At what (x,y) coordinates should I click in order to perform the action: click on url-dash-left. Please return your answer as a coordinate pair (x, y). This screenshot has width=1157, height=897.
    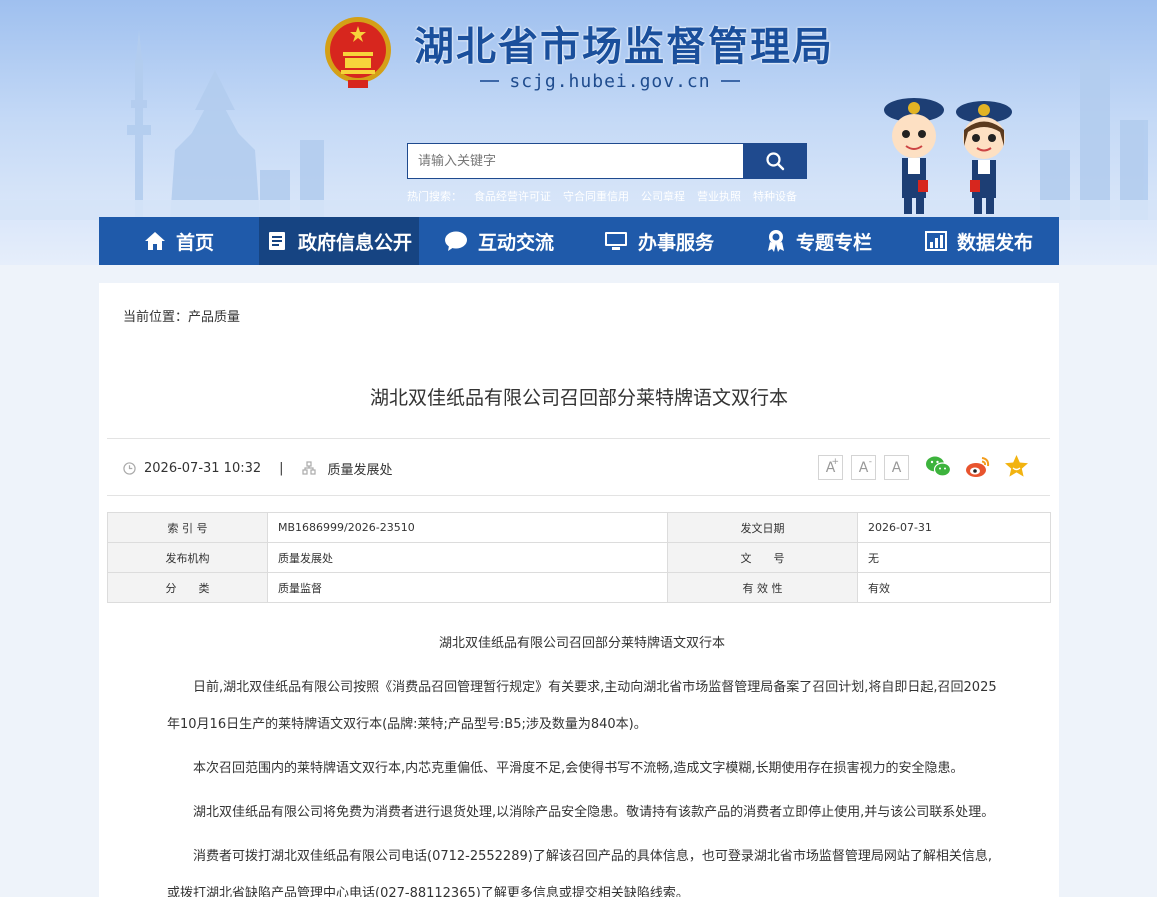
    Looking at the image, I should click on (490, 81).